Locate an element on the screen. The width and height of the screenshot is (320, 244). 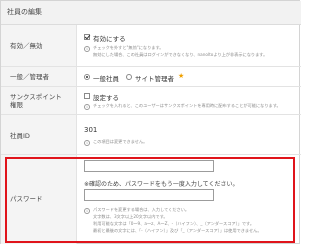
row-label-cell: 社員ID is located at coordinates (39, 134).